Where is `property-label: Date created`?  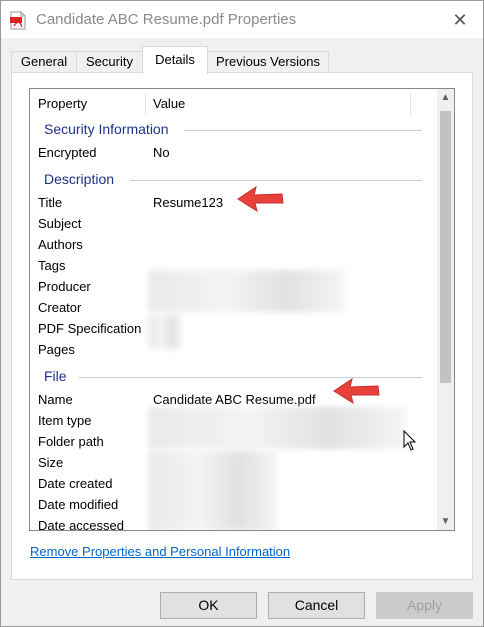
property-label: Date created is located at coordinates (75, 483).